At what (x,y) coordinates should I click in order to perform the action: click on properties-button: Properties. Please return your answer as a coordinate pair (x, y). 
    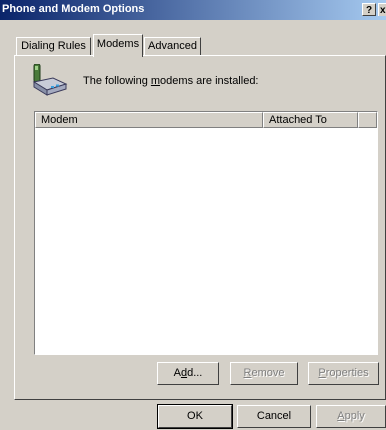
    Looking at the image, I should click on (343, 373).